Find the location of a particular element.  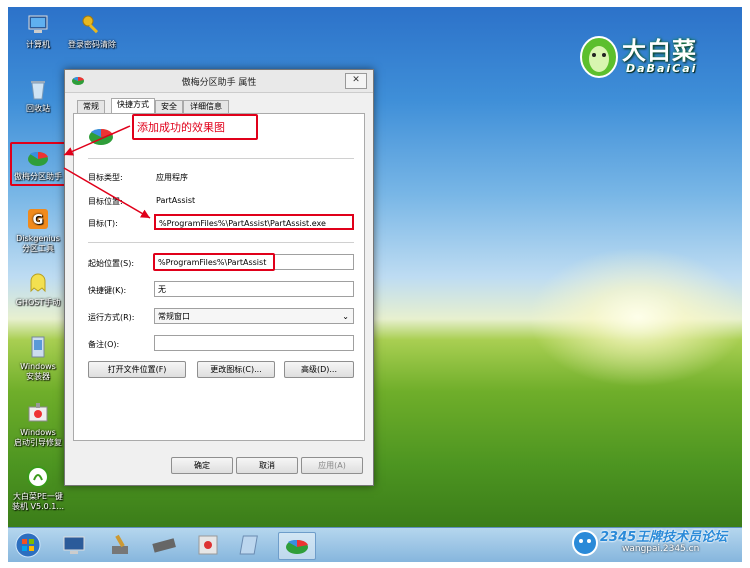

start-in-label: 起始位置(S): is located at coordinates (111, 263).